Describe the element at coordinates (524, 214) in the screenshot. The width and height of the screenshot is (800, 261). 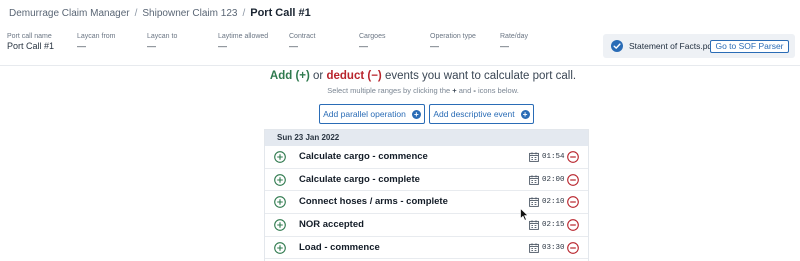
I see `mouse-cursor-icon` at that location.